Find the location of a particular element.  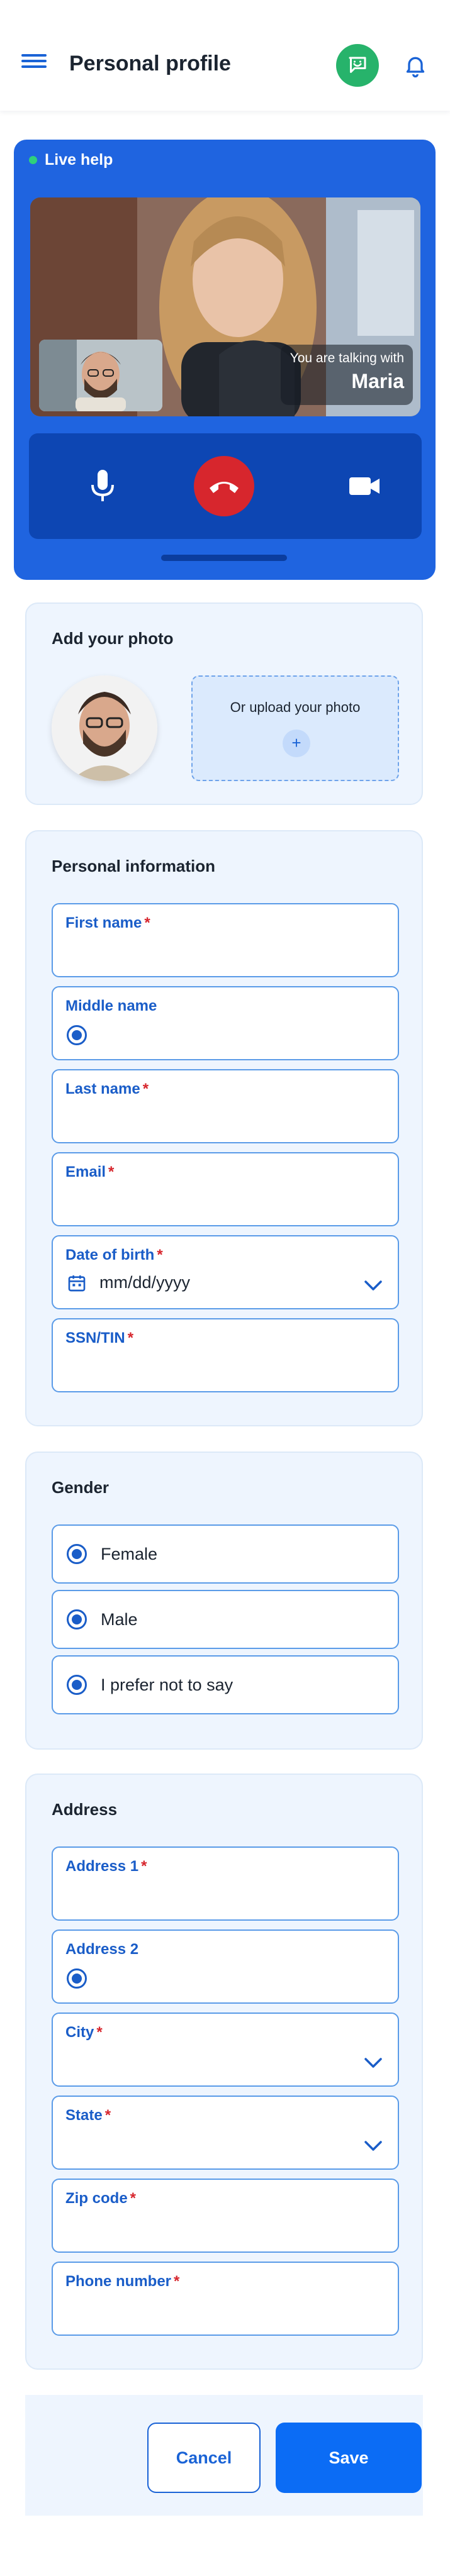

middle-name-field: Middle name is located at coordinates (225, 1023).